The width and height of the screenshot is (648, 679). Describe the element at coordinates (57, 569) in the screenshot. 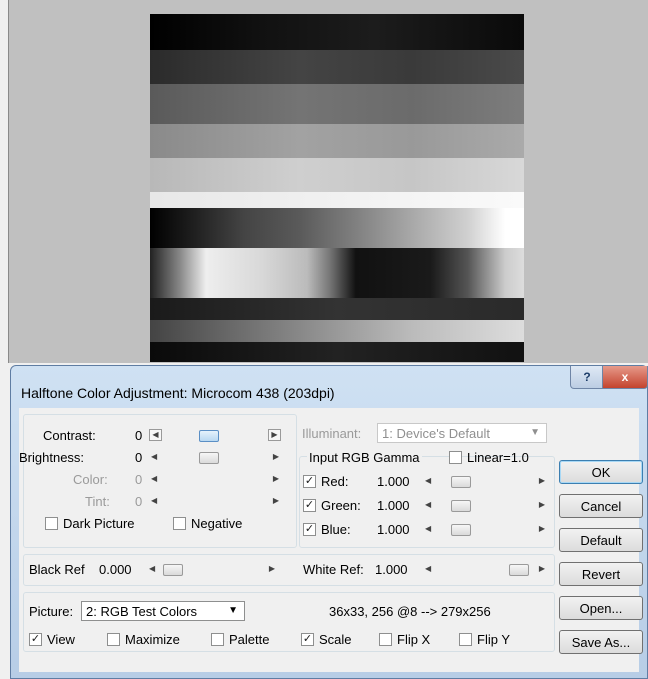

I see `black-ref-label: Black Ref` at that location.